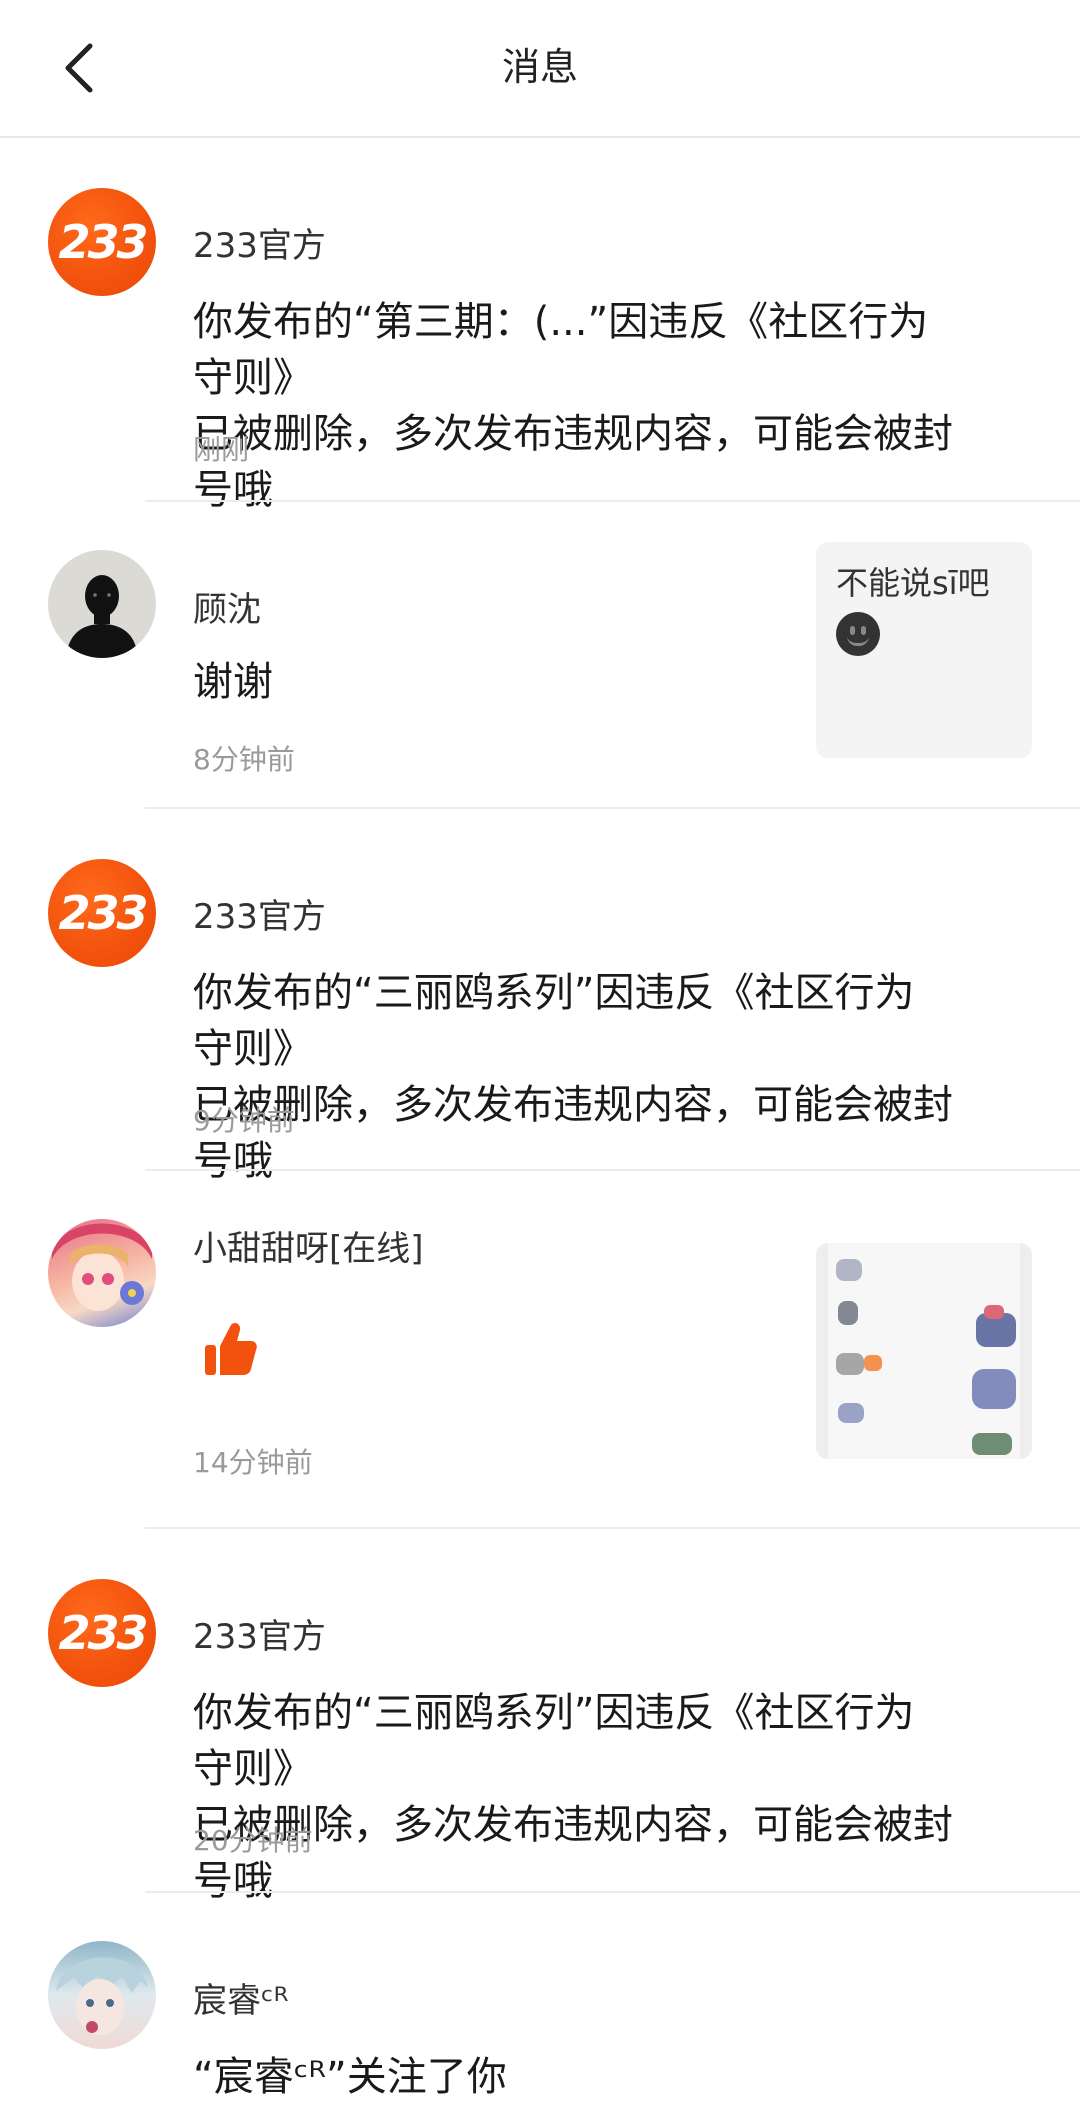  I want to click on silhouette-avatar-icon, so click(102, 616).